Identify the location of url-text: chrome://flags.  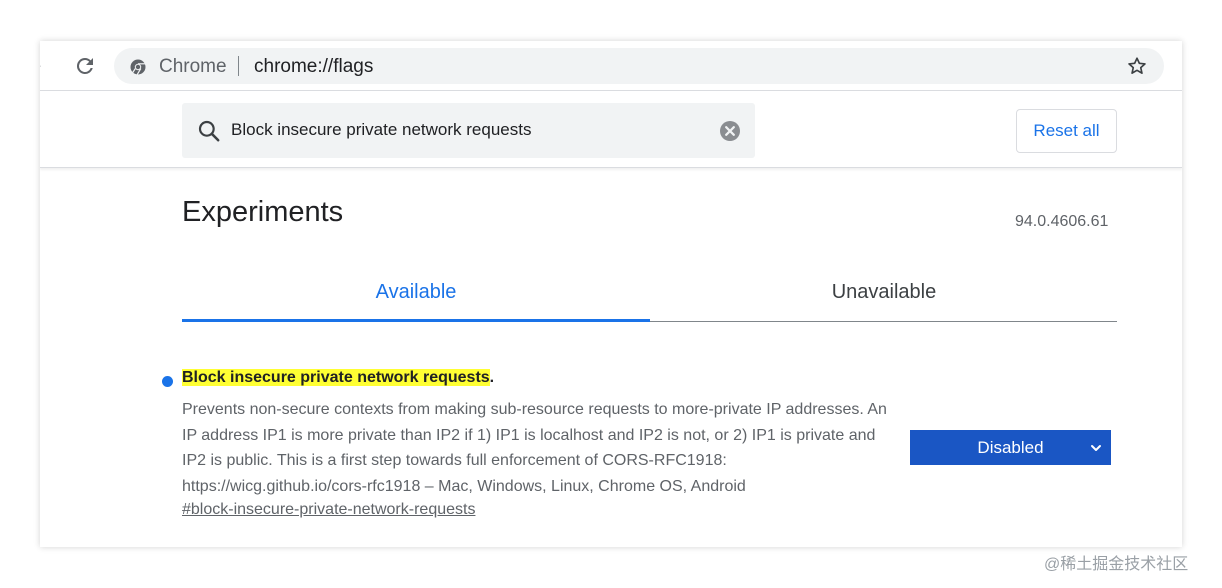
(313, 67).